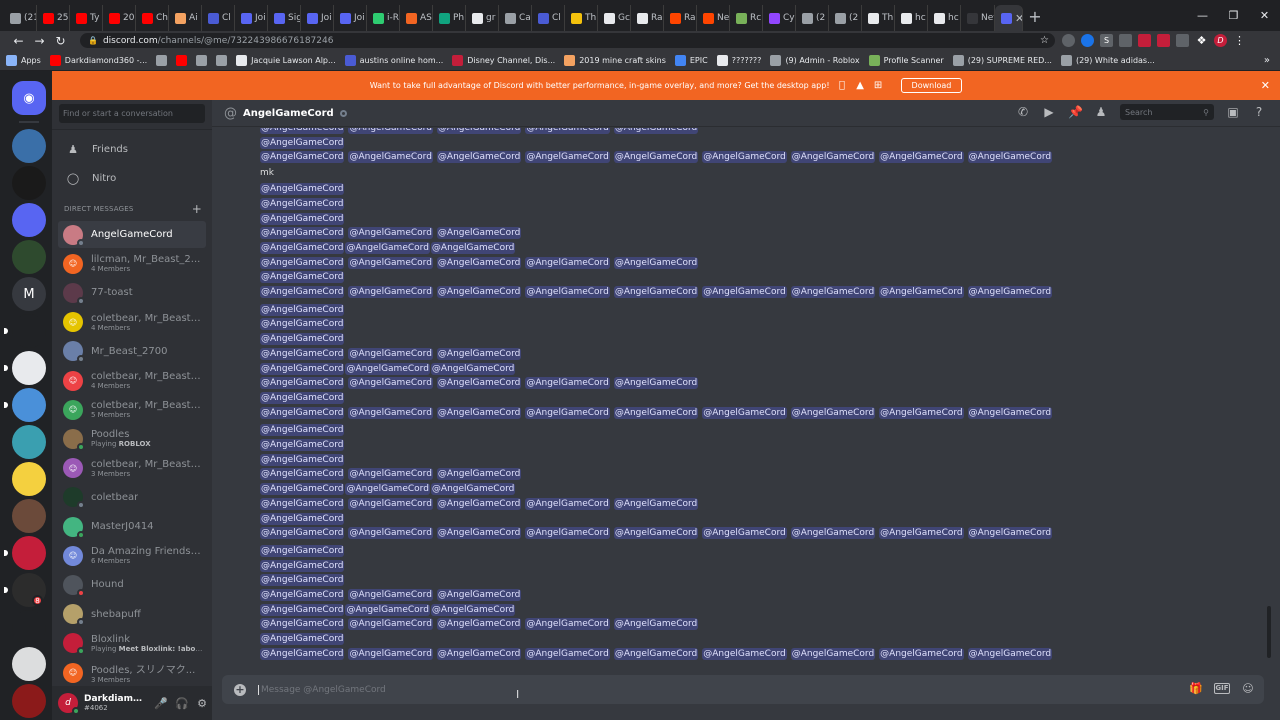 The image size is (1280, 720). What do you see at coordinates (1101, 112) in the screenshot?
I see `add-member-icon: ♟` at bounding box center [1101, 112].